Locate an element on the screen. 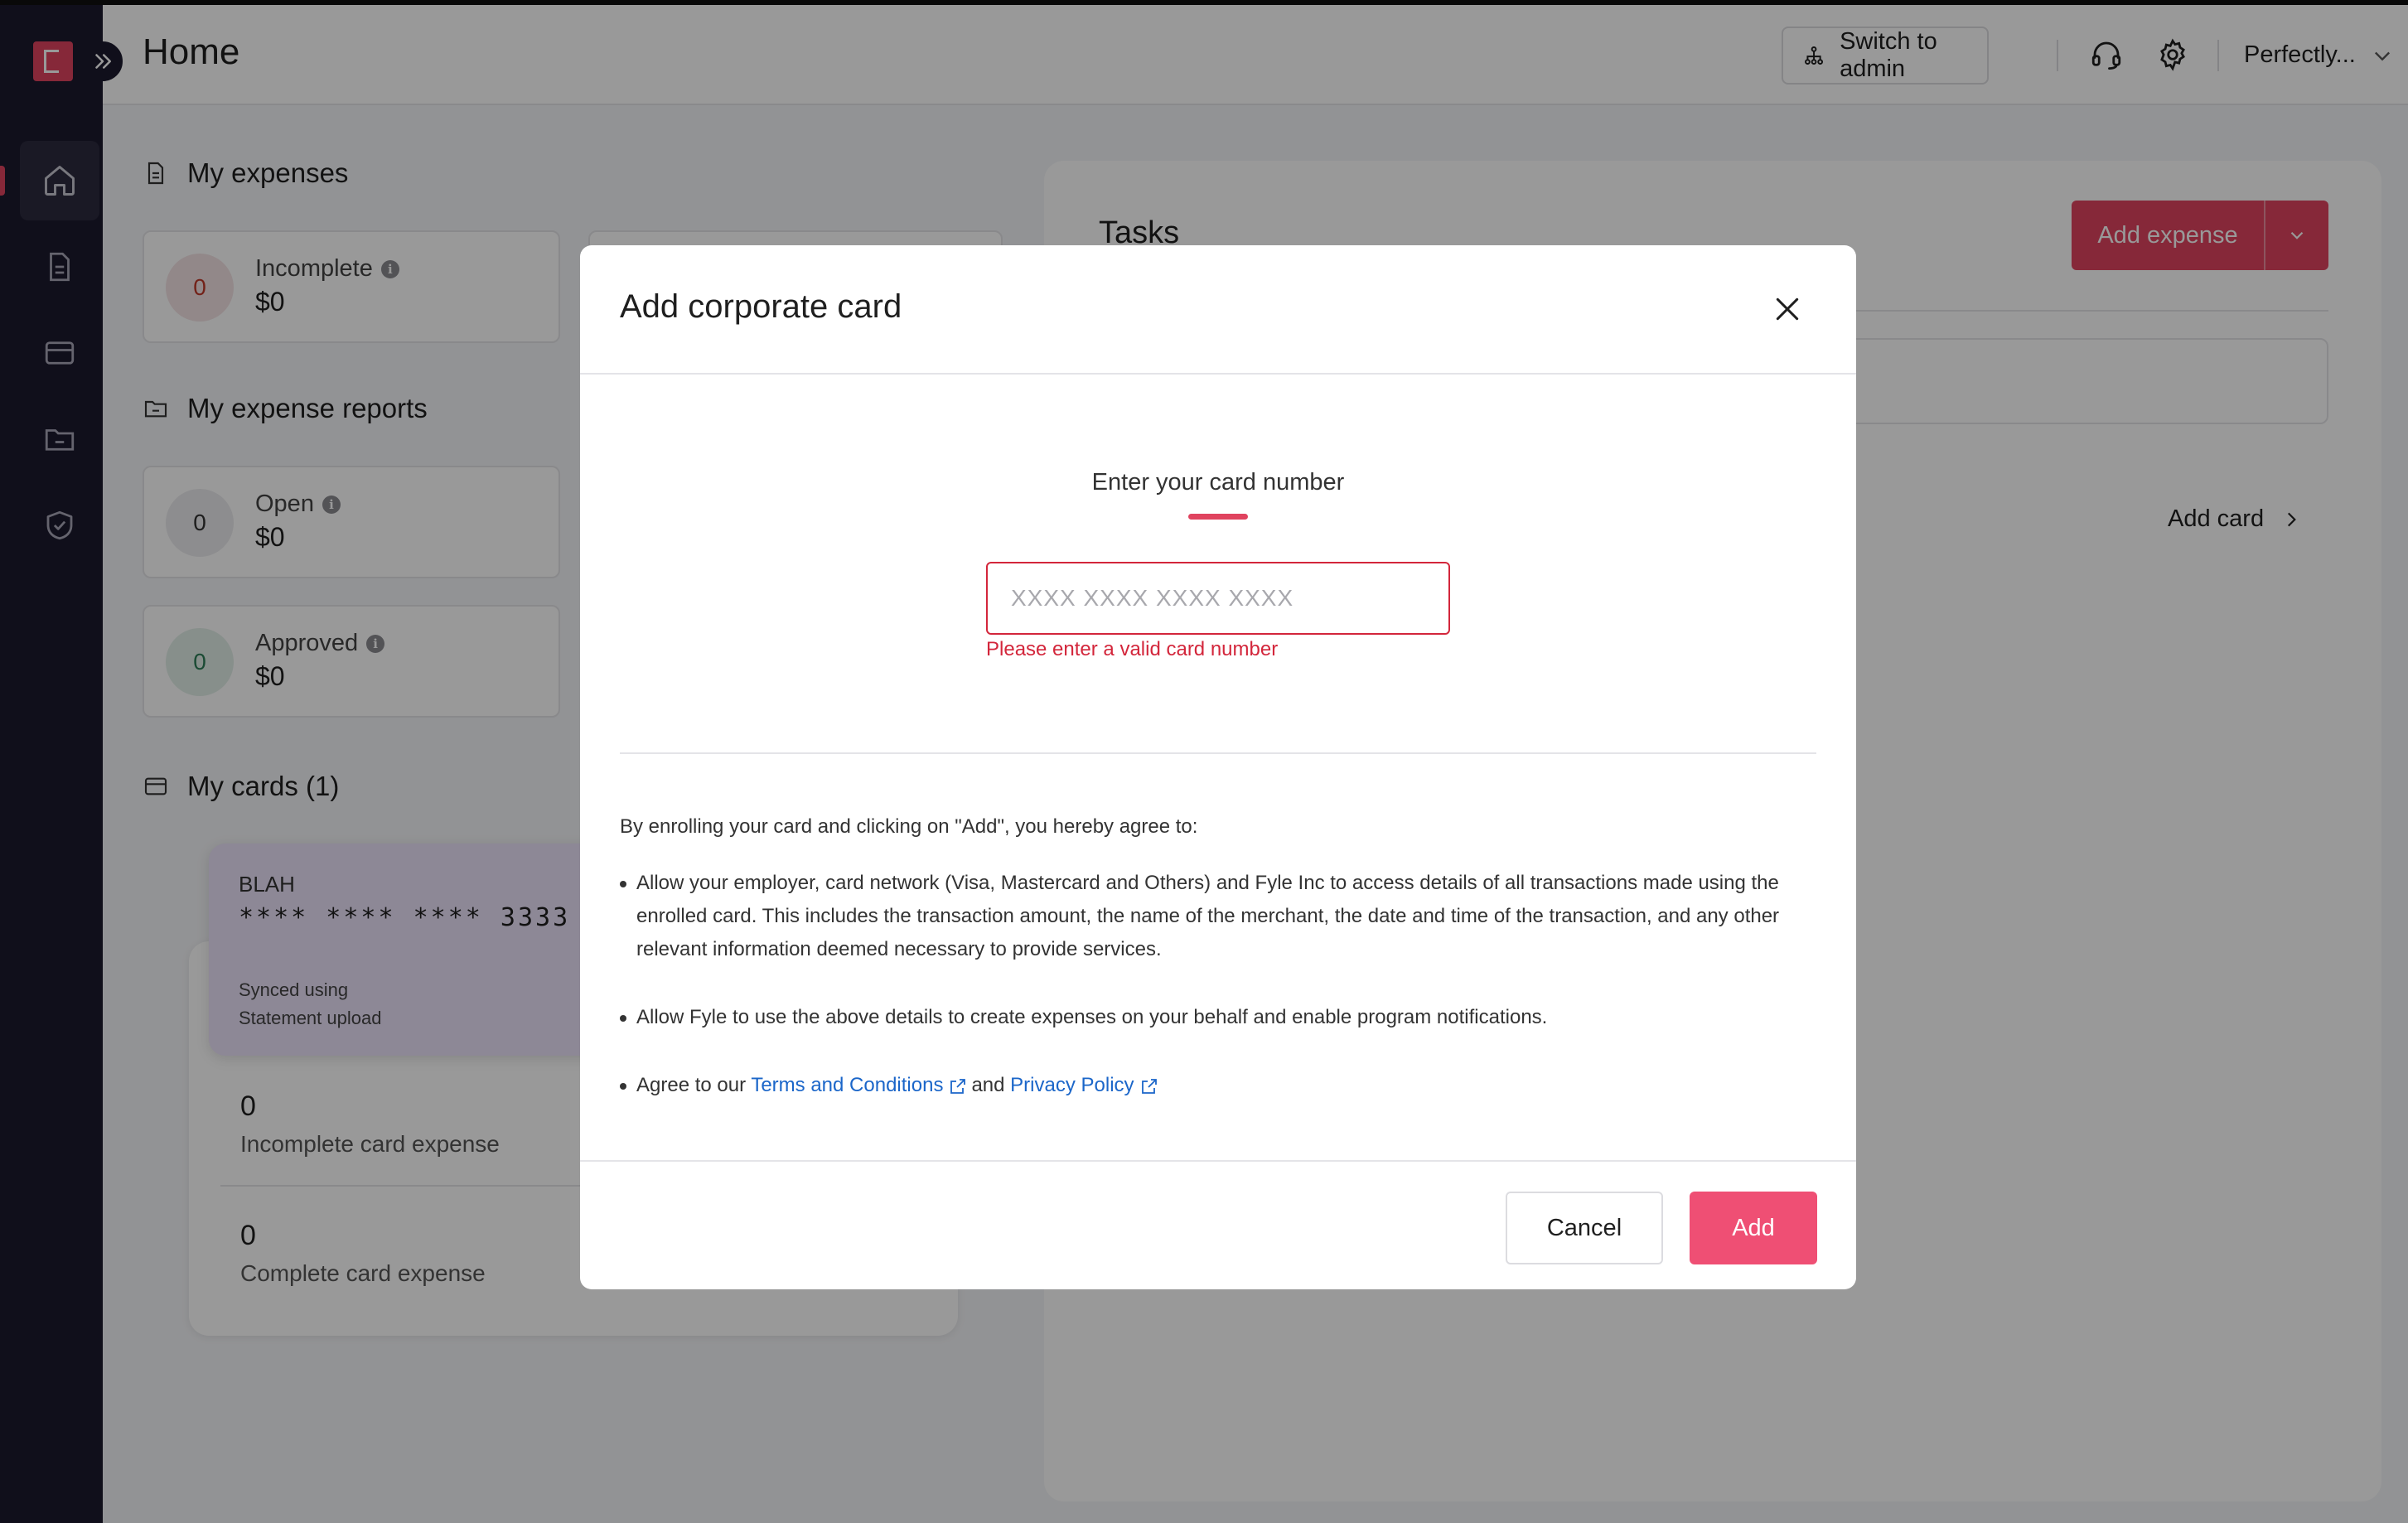  modal-title: Add corporate card is located at coordinates (761, 306).